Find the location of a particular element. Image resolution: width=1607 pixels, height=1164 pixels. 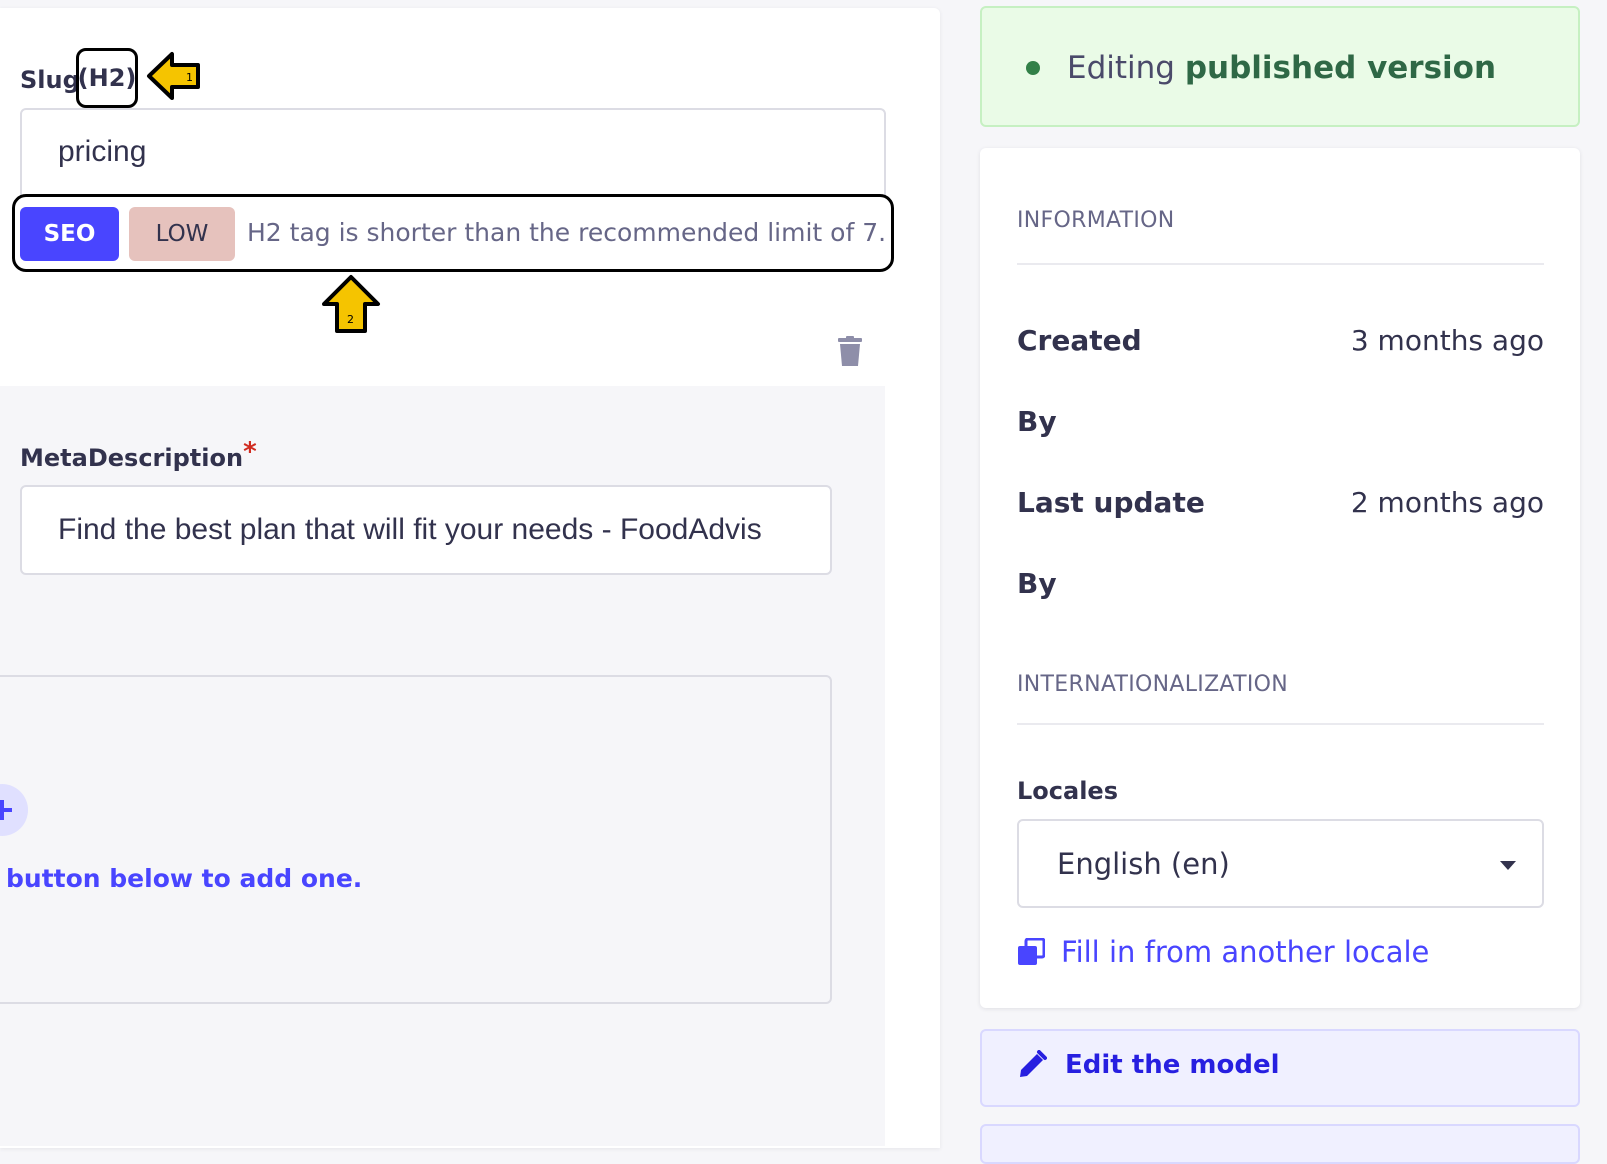

meta-description-label: MetaDescription* is located at coordinates (138, 454).